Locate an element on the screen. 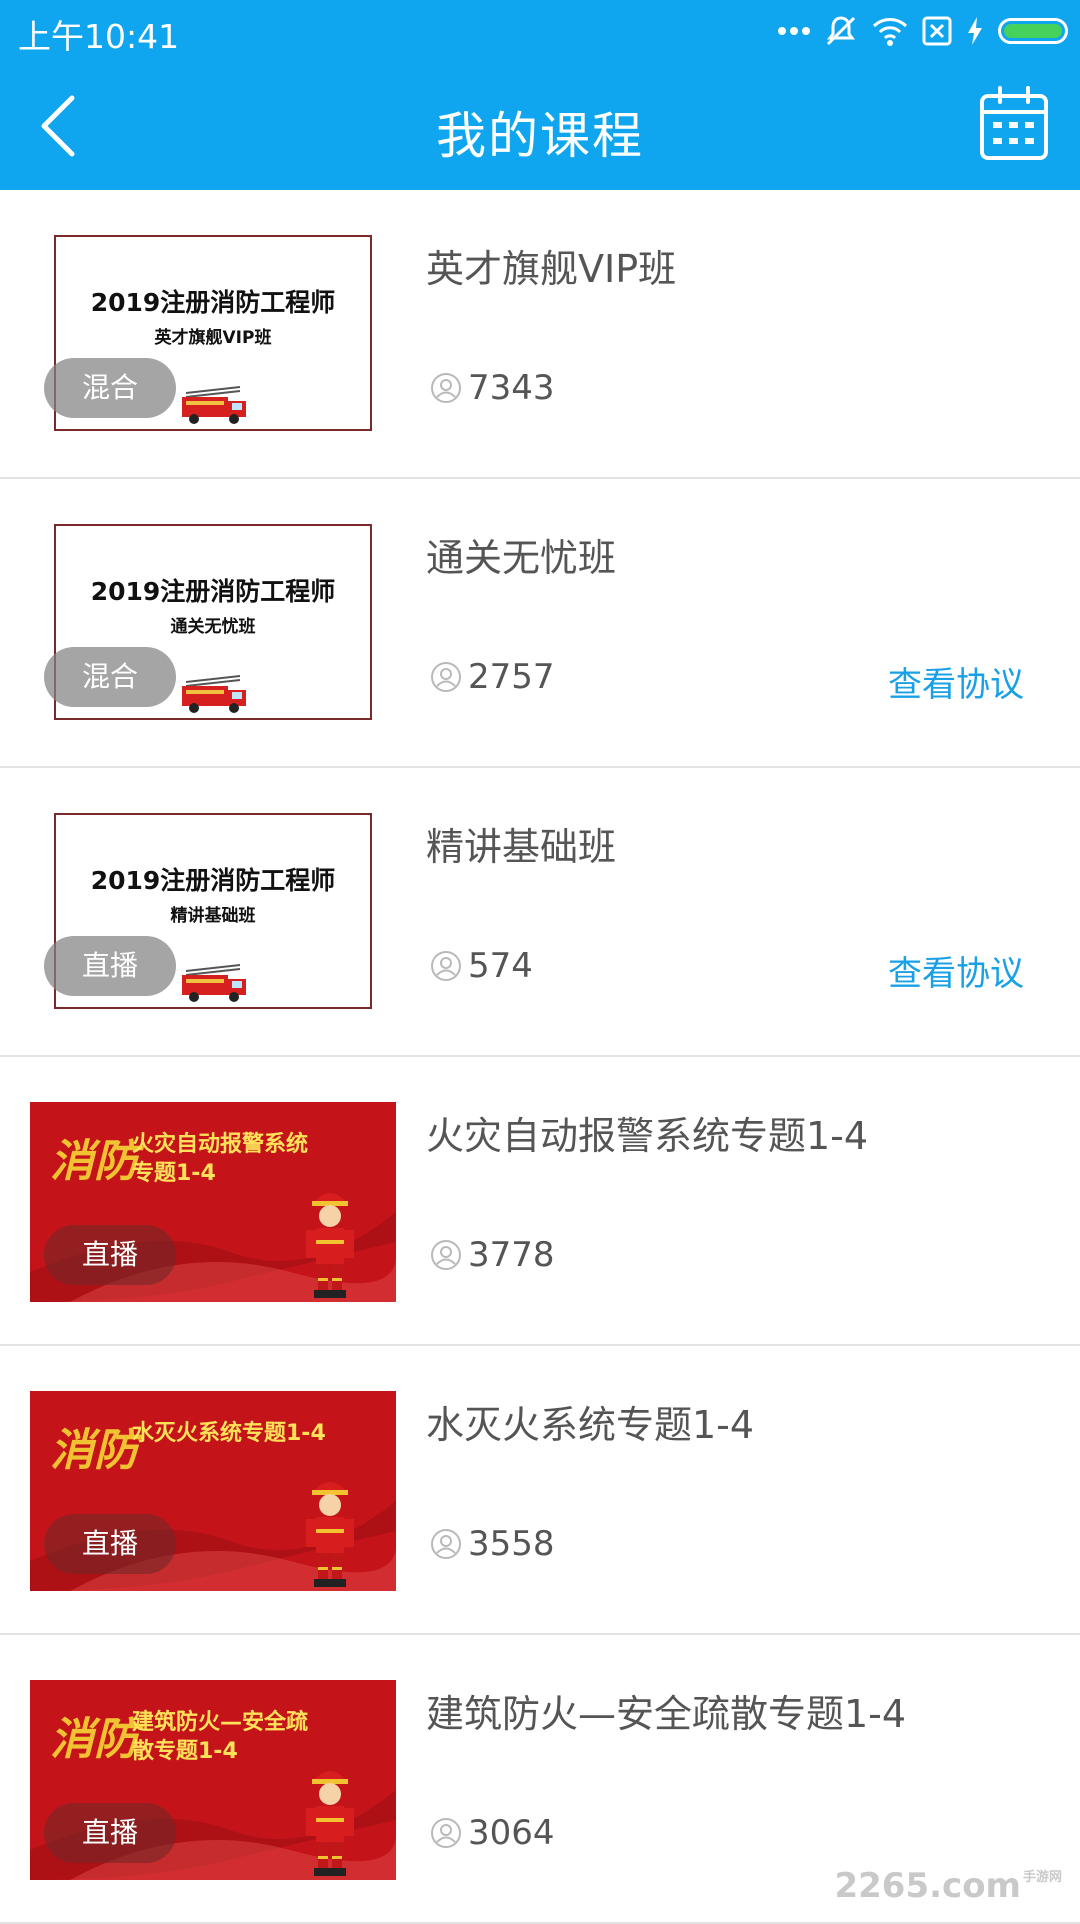 The image size is (1080, 1924). status-time: 上午10:41 is located at coordinates (99, 36).